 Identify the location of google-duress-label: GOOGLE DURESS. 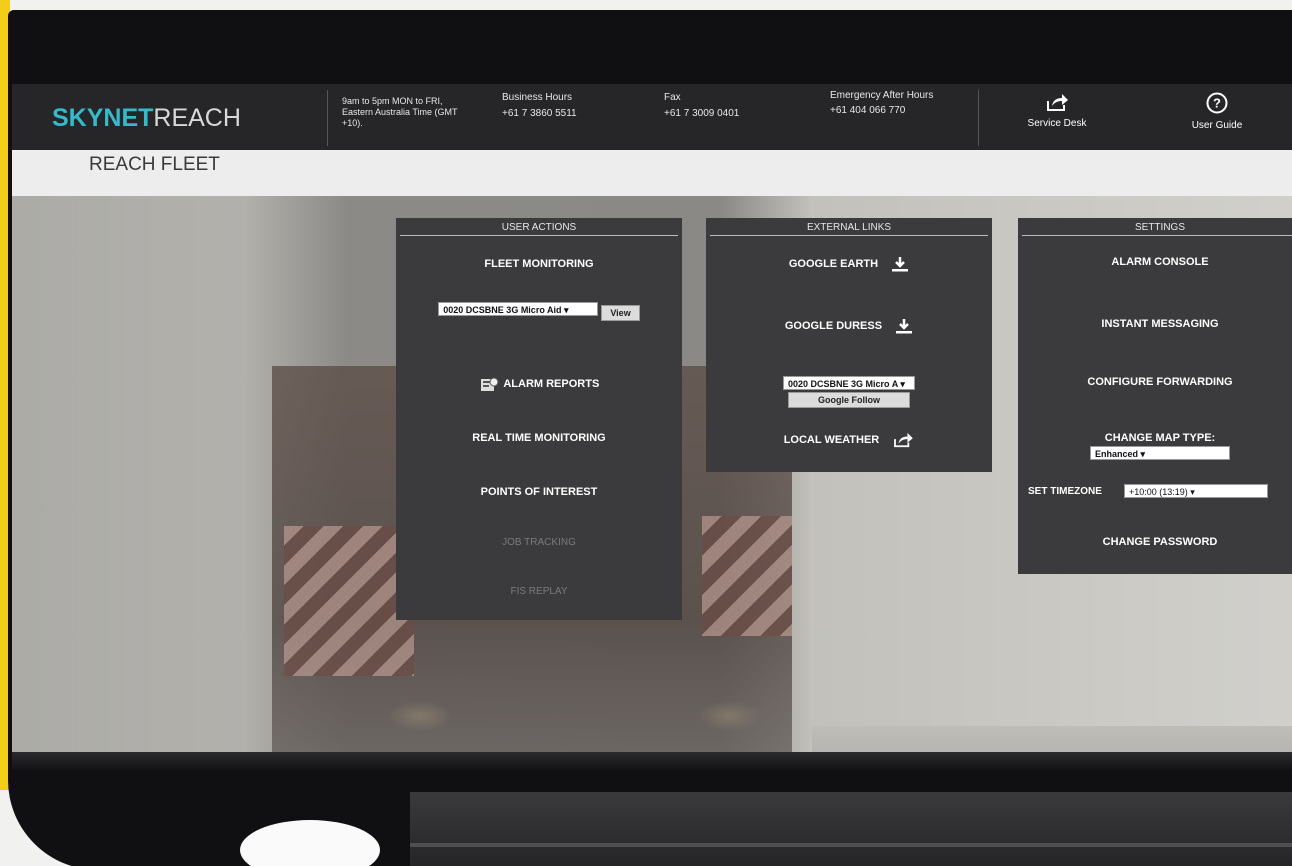
(833, 325).